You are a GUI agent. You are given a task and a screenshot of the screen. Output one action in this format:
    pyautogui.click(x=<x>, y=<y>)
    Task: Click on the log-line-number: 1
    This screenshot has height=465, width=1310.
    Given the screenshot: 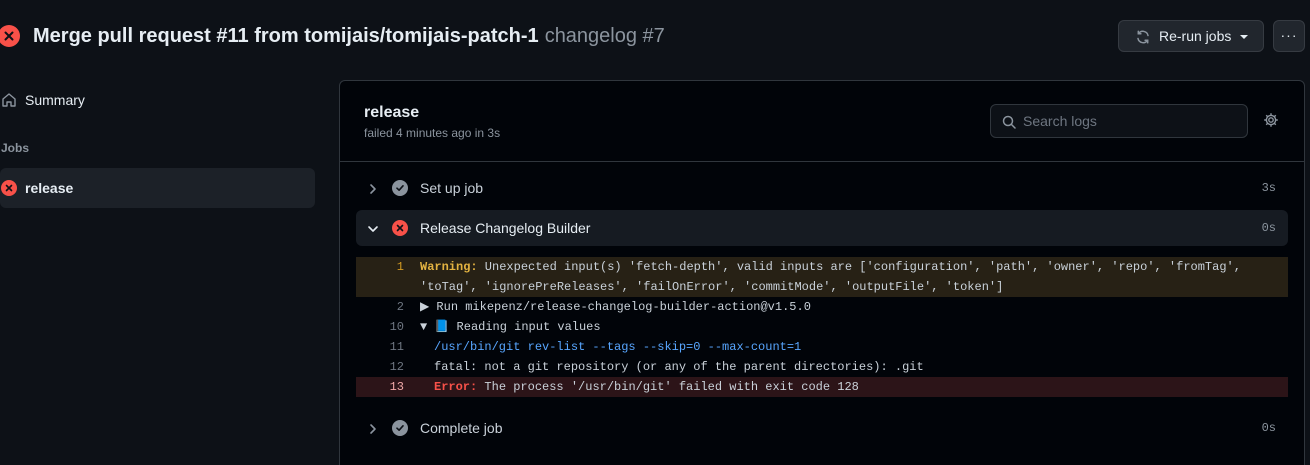 What is the action you would take?
    pyautogui.click(x=380, y=267)
    